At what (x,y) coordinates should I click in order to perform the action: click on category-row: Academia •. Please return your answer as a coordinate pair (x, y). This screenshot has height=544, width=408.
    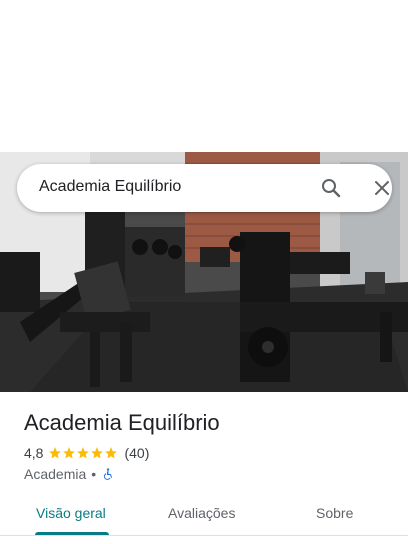
    Looking at the image, I should click on (69, 474).